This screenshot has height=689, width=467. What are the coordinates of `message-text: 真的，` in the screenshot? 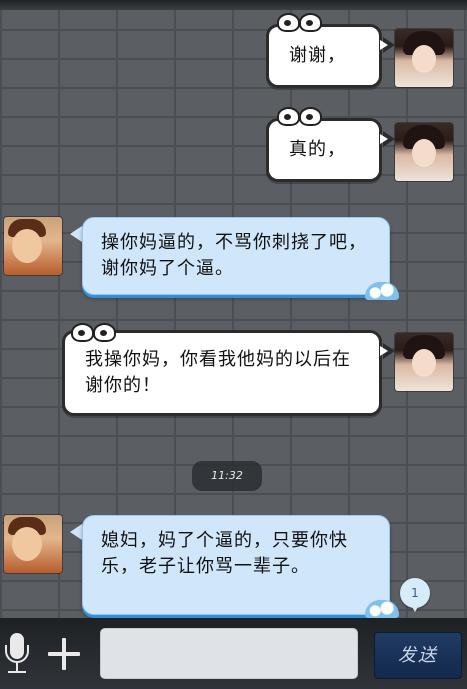 It's located at (317, 149).